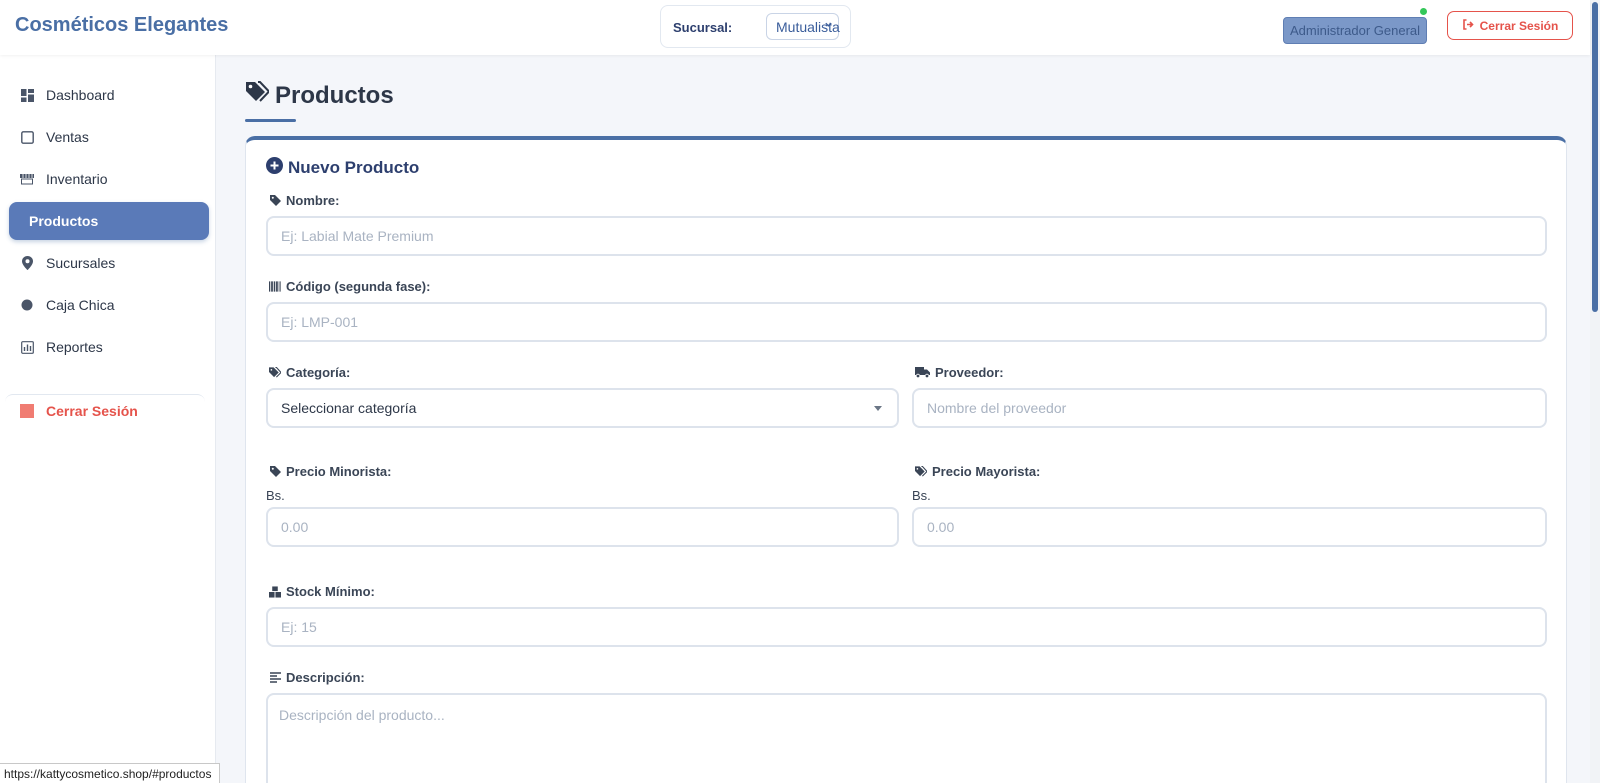 This screenshot has width=1600, height=783. I want to click on circle-icon, so click(27, 305).